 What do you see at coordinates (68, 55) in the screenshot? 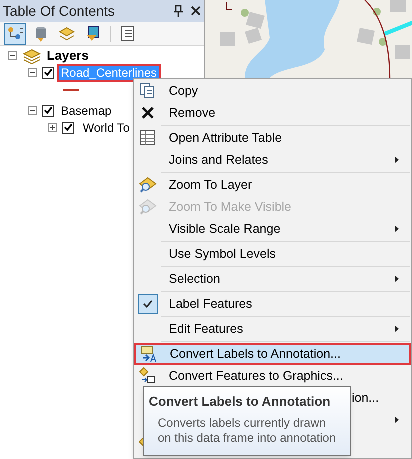
I see `data-frame-label: Layers` at bounding box center [68, 55].